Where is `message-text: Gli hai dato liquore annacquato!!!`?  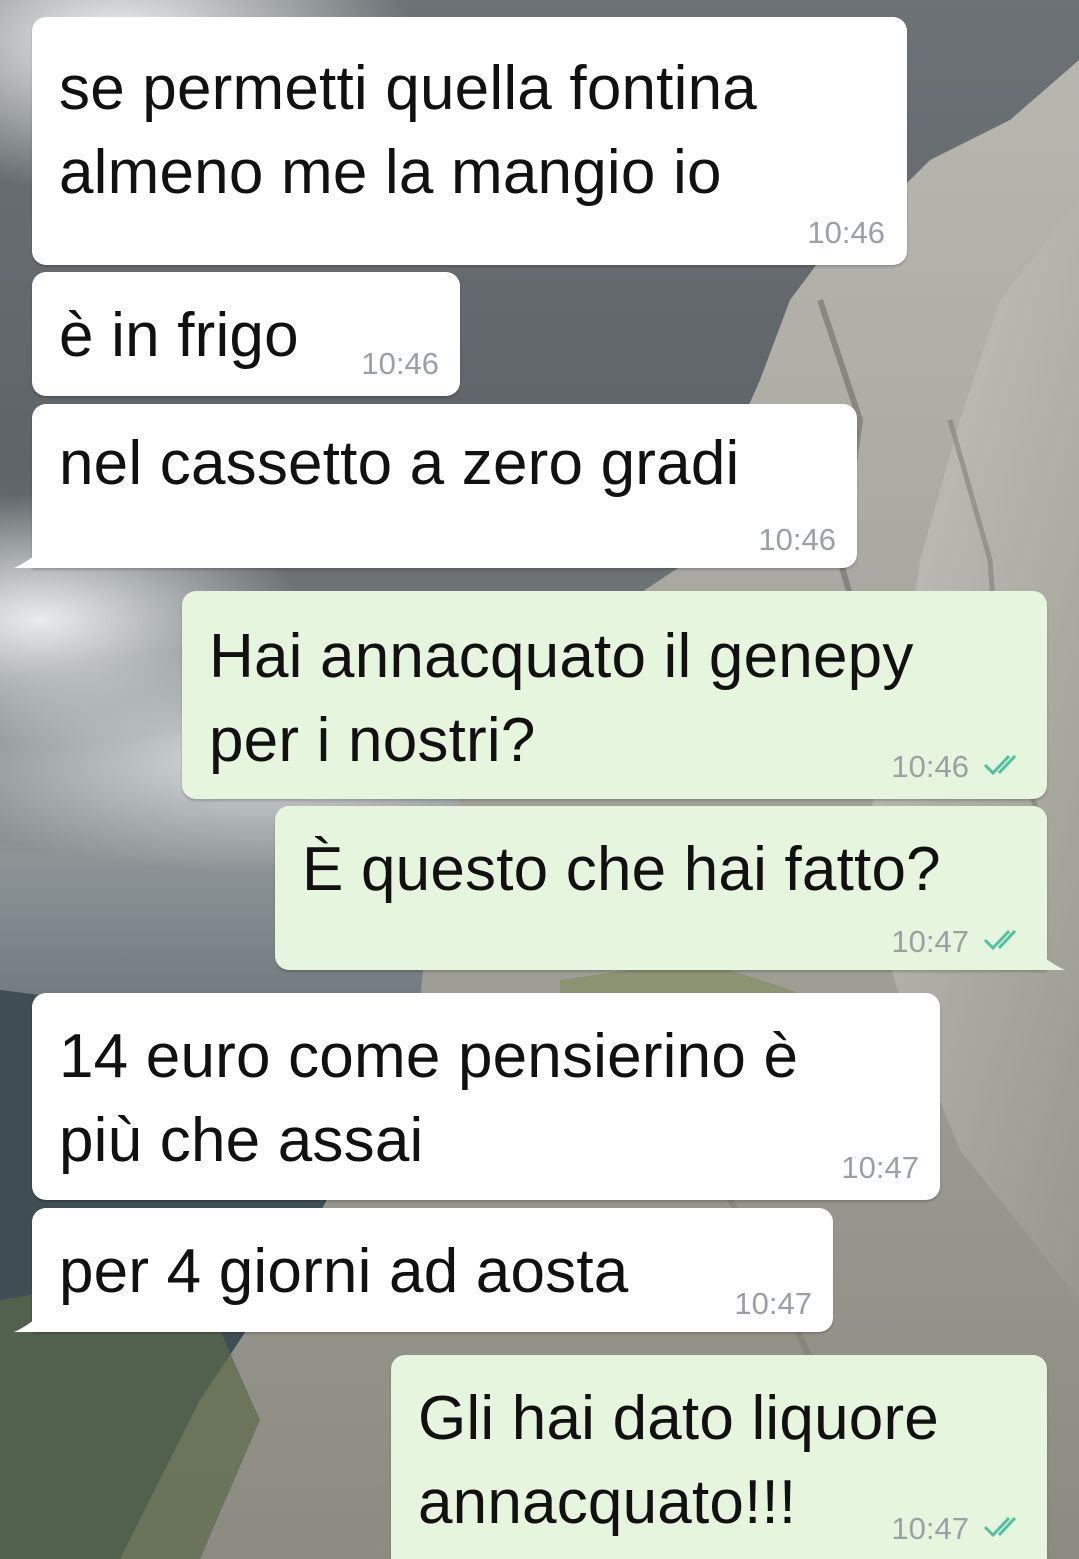
message-text: Gli hai dato liquore annacquato!!! is located at coordinates (678, 1460).